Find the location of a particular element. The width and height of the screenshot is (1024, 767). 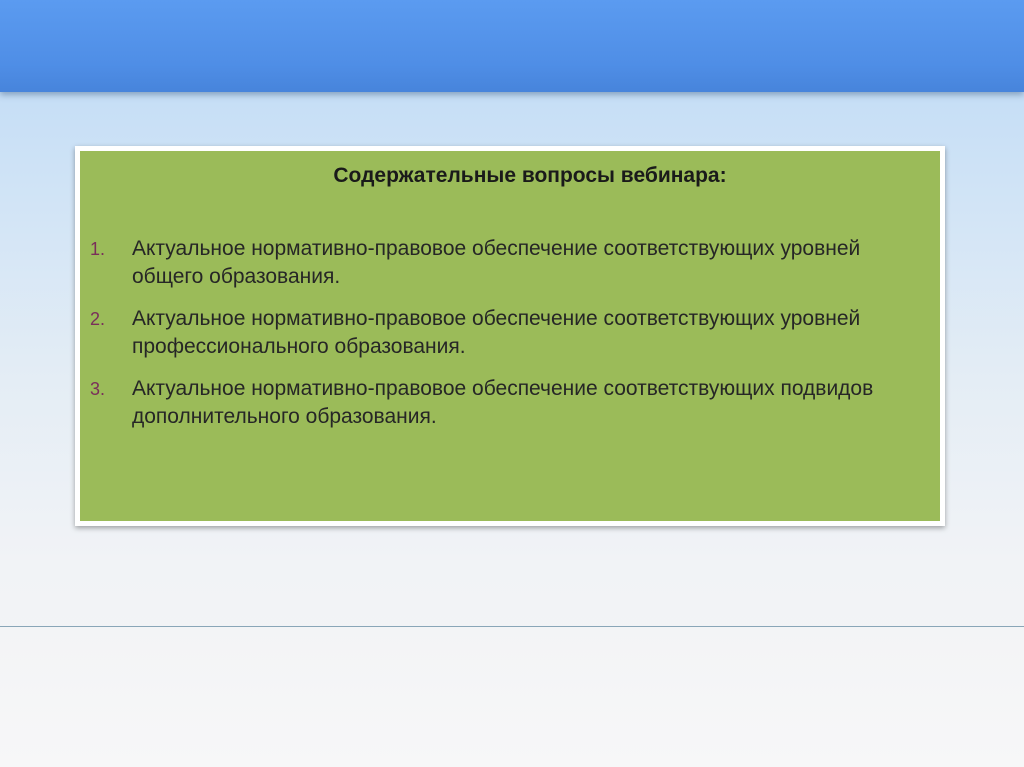

topic-number: 3. is located at coordinates (98, 389).